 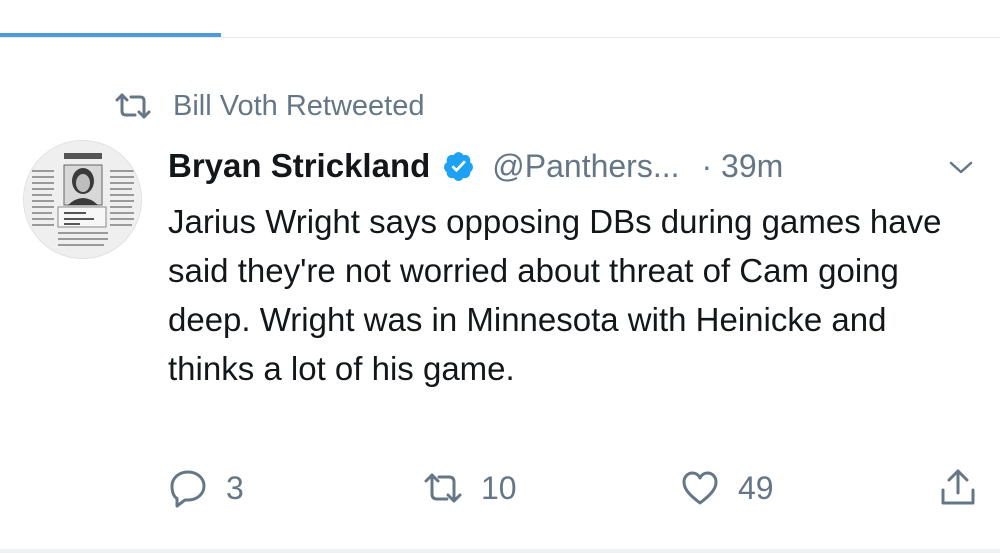 I want to click on reply-button: 3, so click(x=206, y=488).